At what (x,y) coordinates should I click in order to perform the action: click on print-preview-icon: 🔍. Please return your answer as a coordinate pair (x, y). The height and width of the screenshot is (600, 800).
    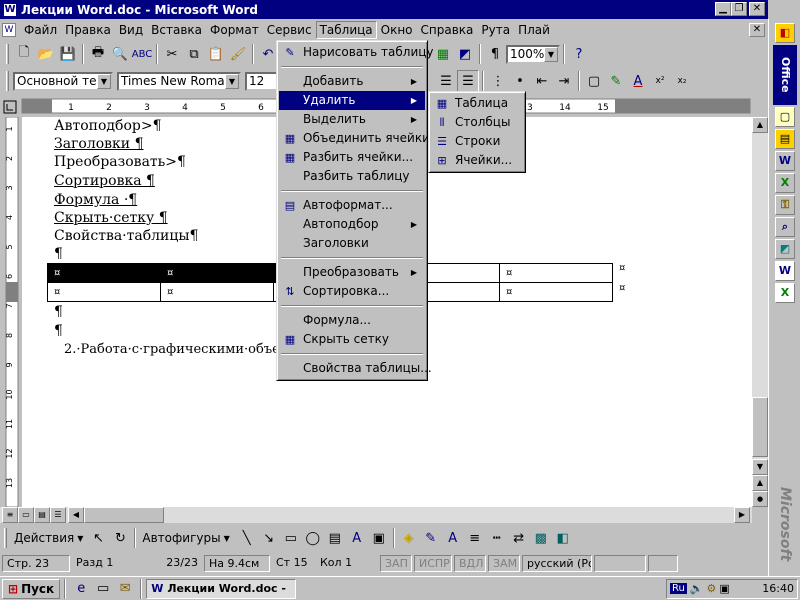
    Looking at the image, I should click on (120, 54).